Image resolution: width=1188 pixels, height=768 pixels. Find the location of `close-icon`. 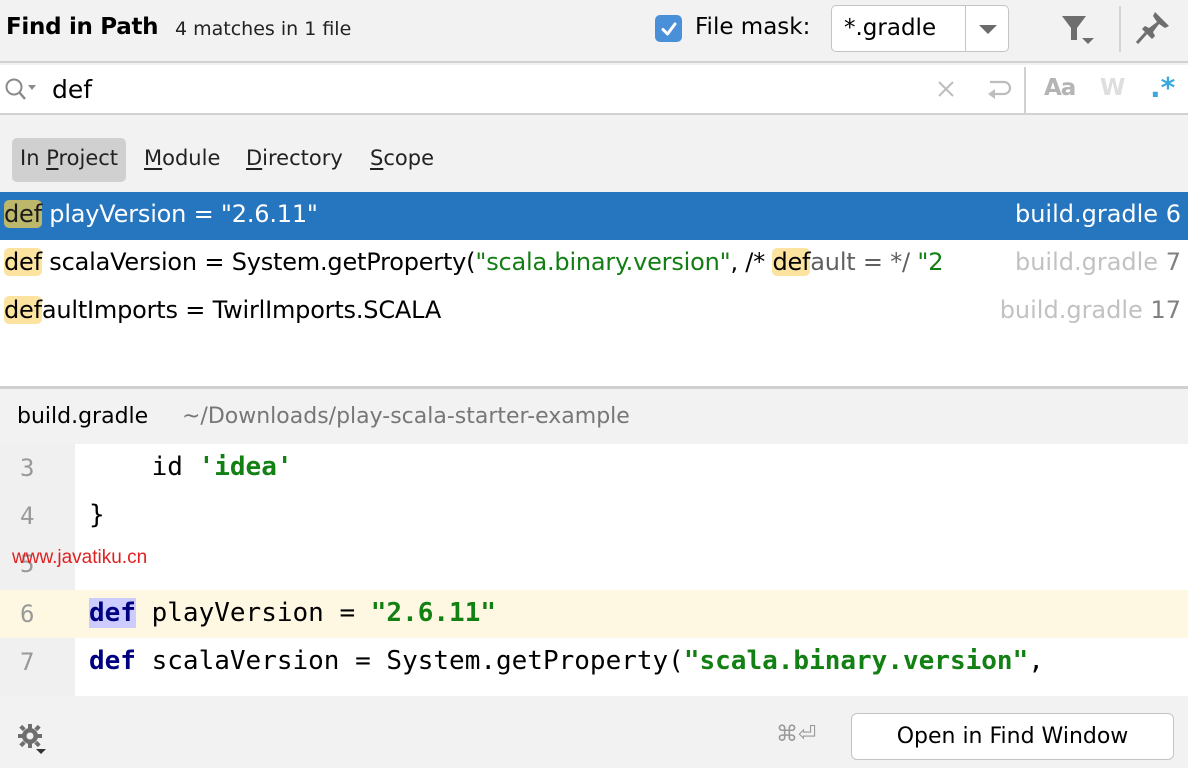

close-icon is located at coordinates (946, 89).